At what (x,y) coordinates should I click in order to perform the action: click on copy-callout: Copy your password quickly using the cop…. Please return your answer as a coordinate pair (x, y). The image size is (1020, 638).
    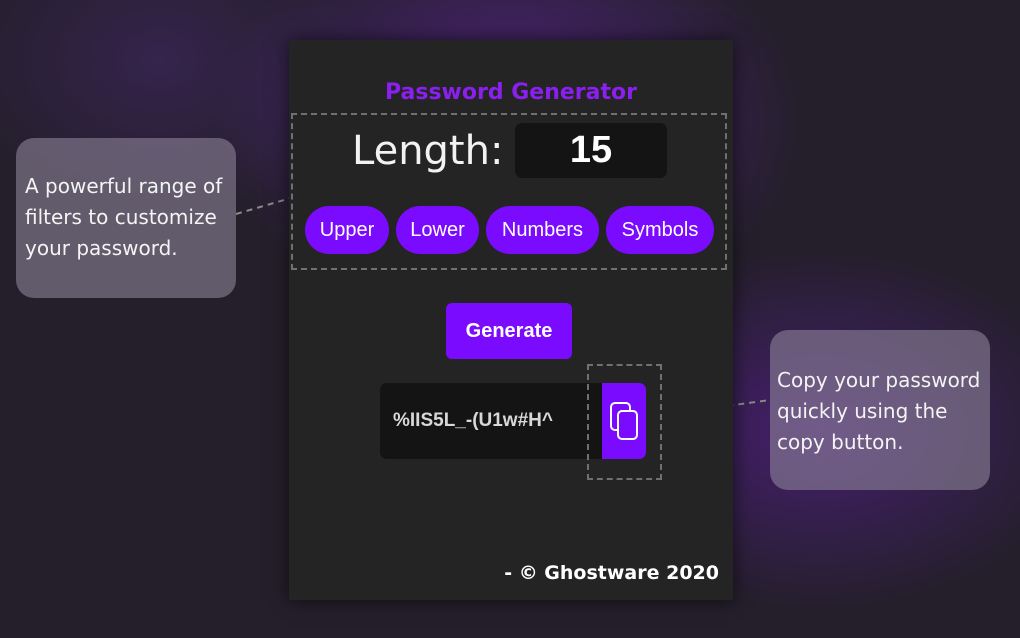
    Looking at the image, I should click on (880, 410).